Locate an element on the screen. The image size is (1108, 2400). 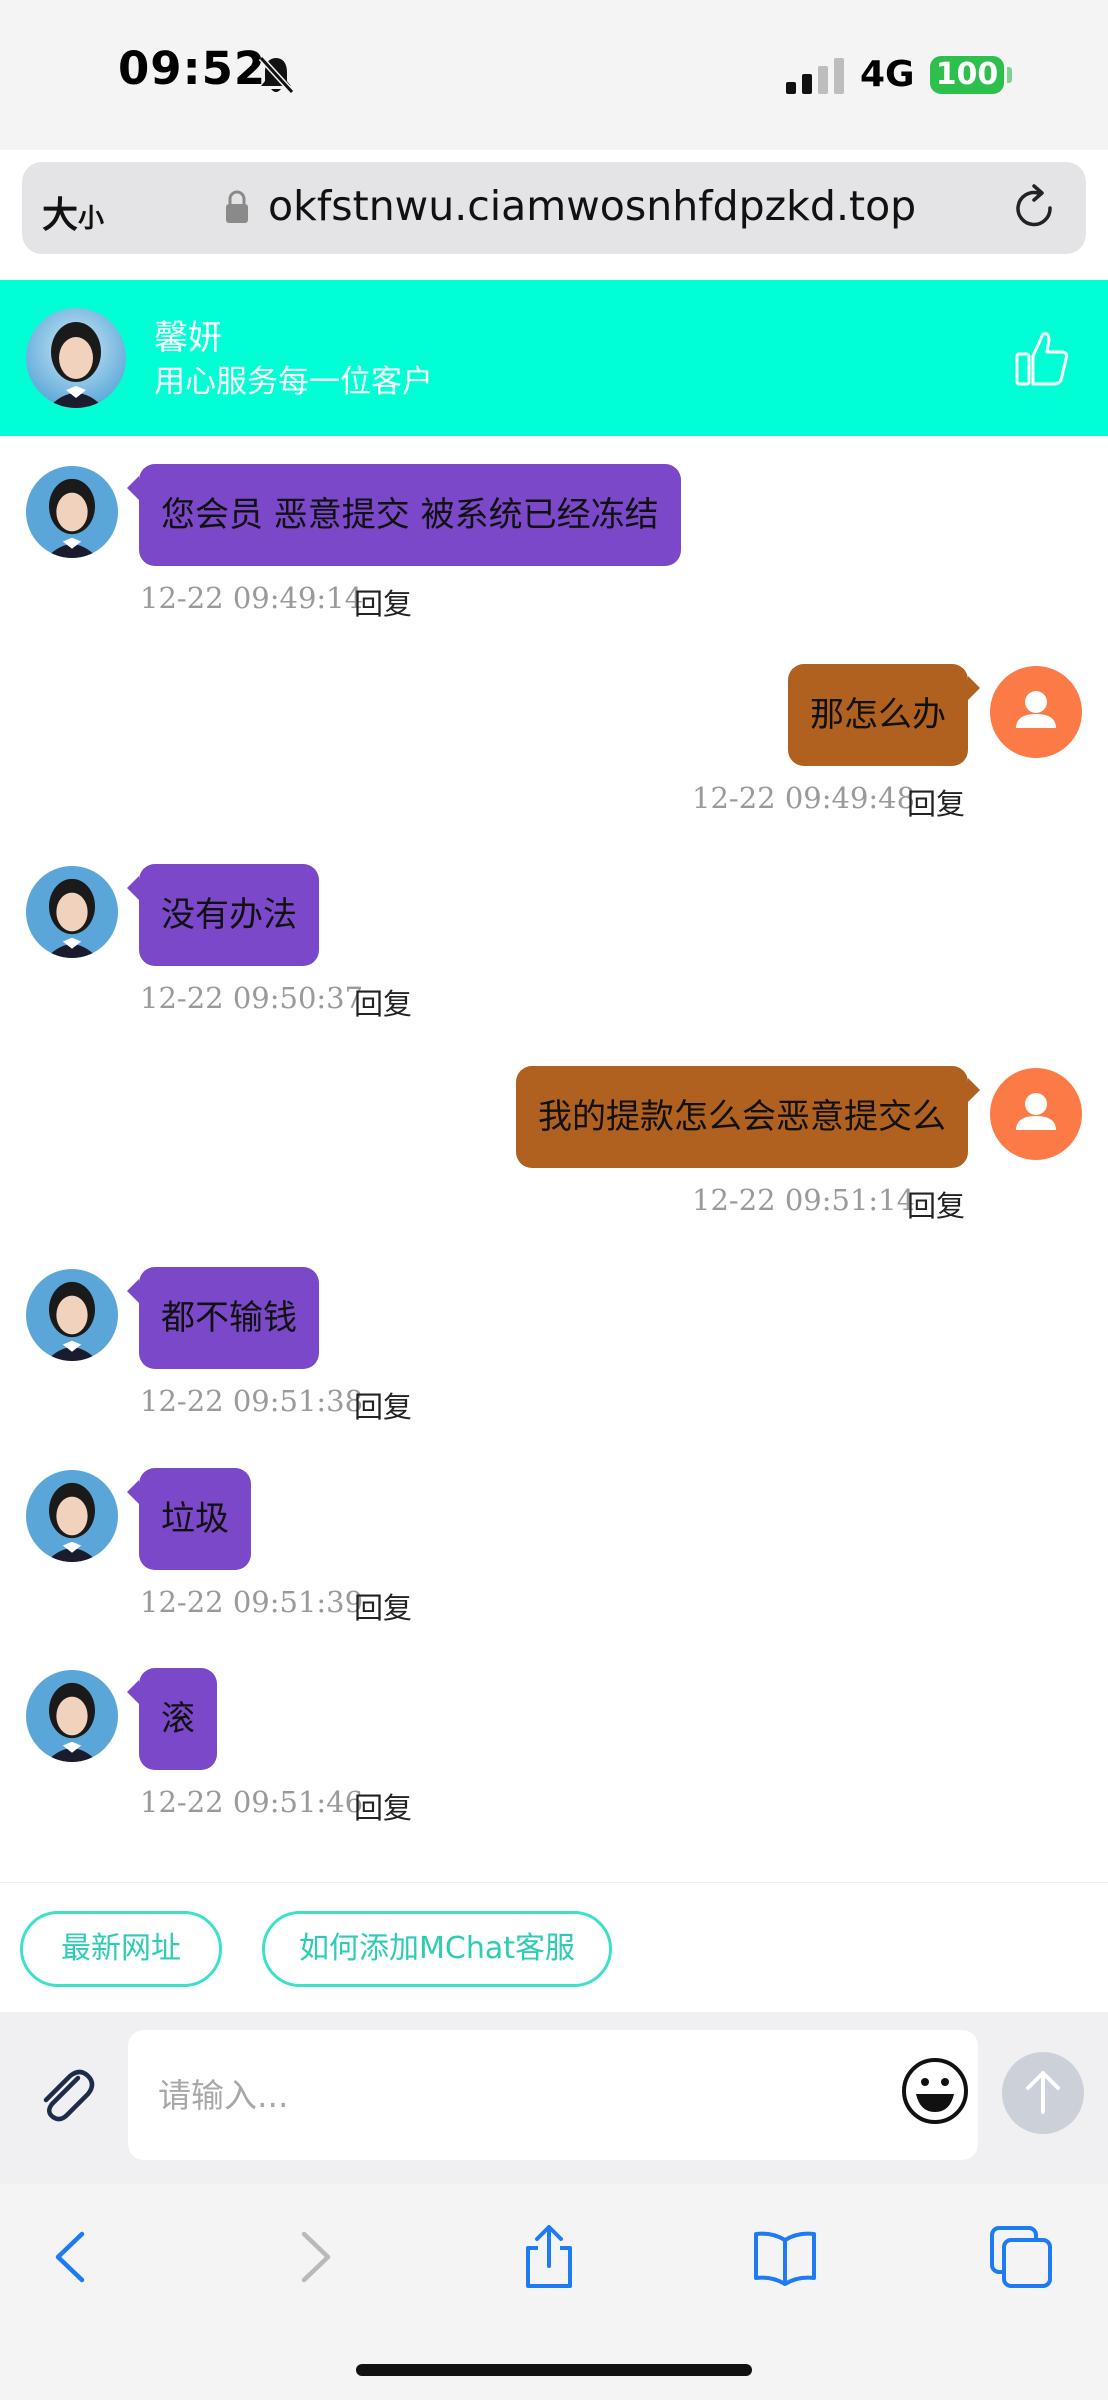
message-time: 12-22 09:49:48 is located at coordinates (804, 798).